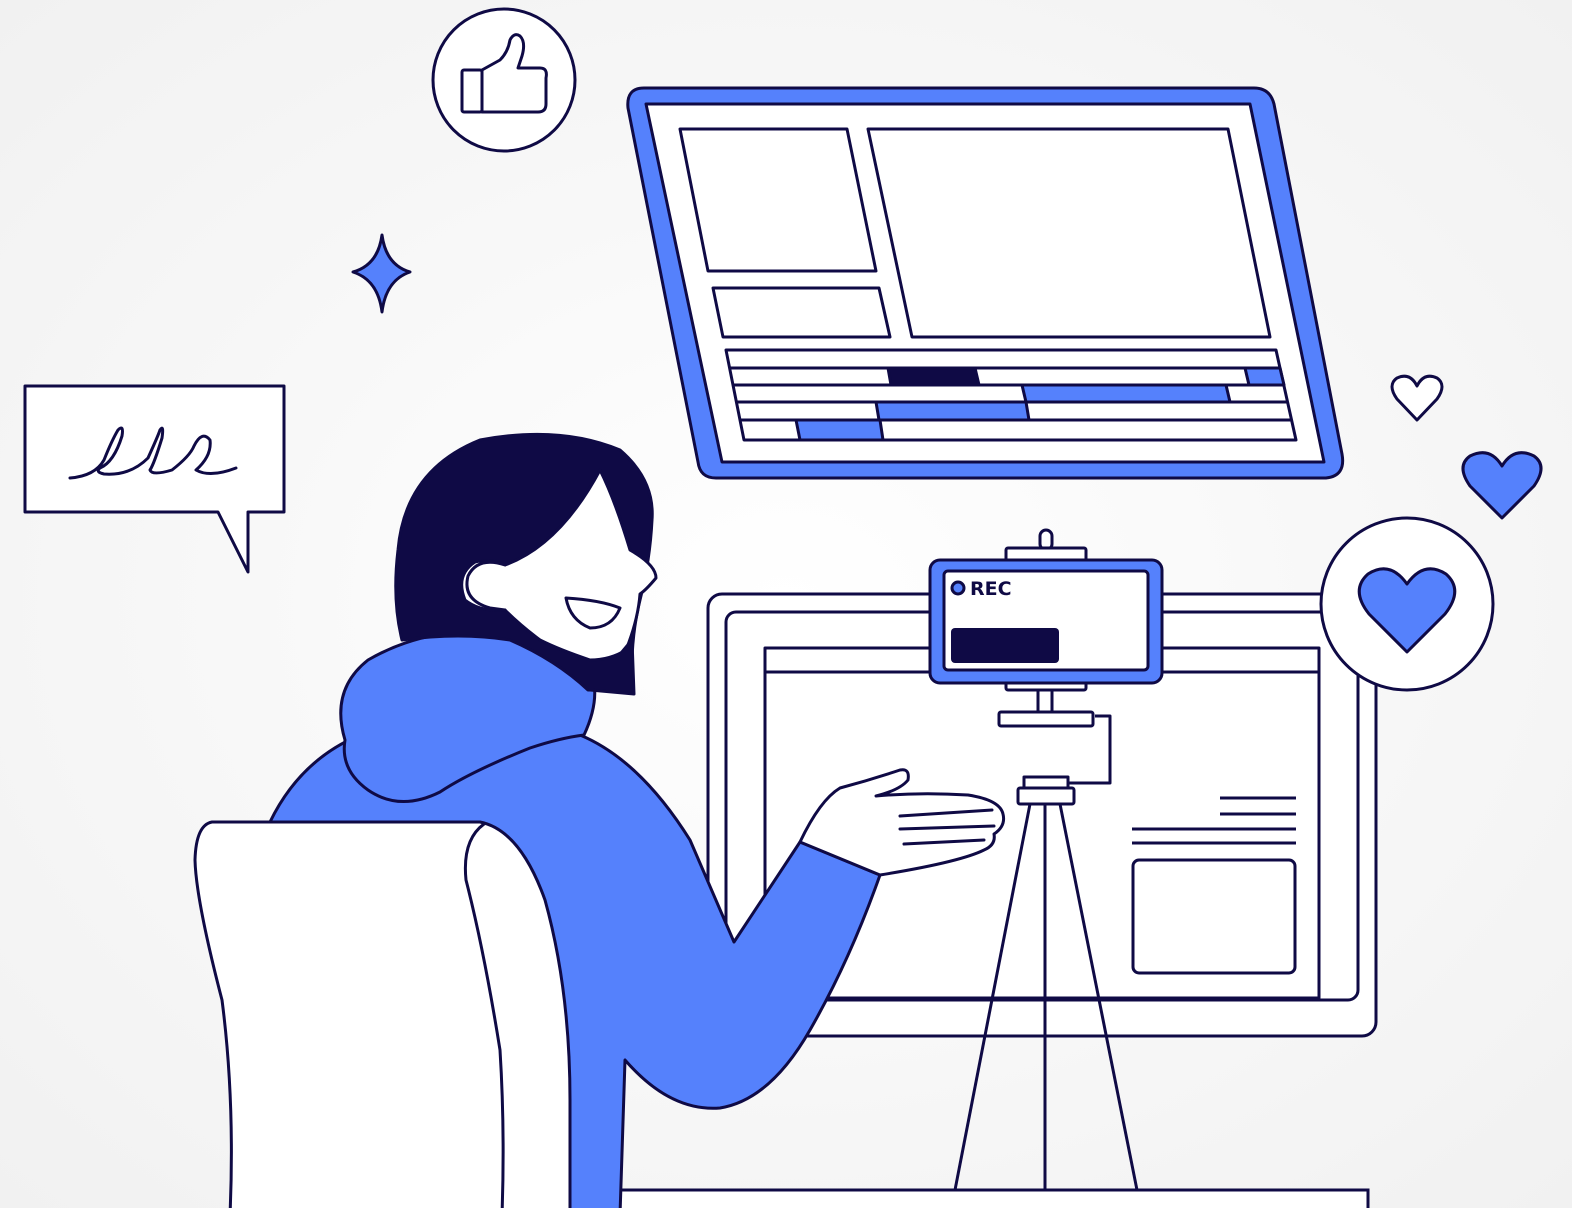 Image resolution: width=1572 pixels, height=1208 pixels. I want to click on content-card, so click(1214, 916).